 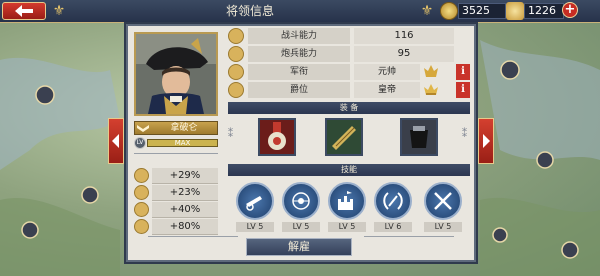 I want to click on level-max-text: MAX, so click(x=182, y=143).